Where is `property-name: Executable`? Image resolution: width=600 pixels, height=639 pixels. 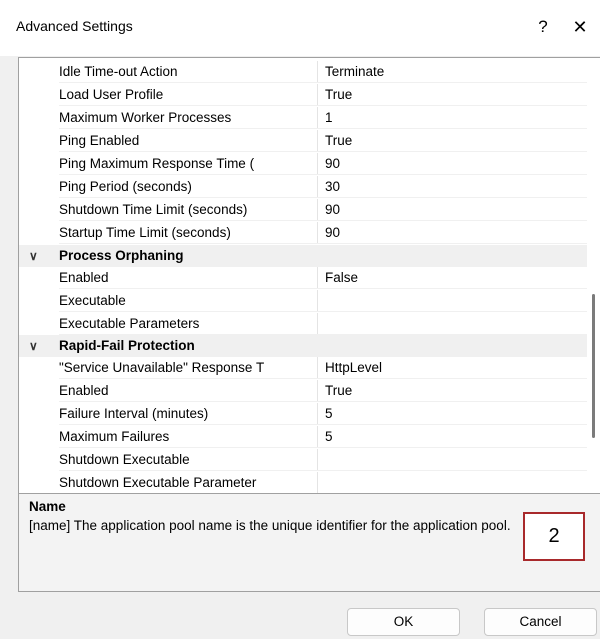
property-name: Executable is located at coordinates (92, 300).